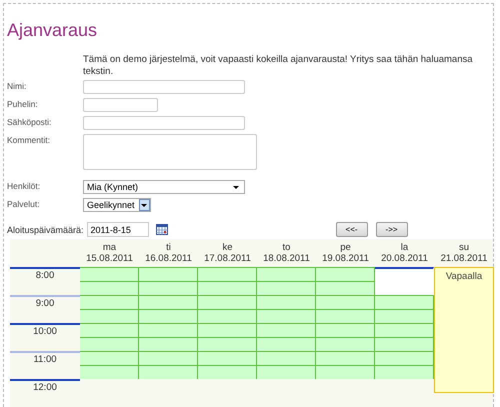  I want to click on day-name: ke, so click(227, 247).